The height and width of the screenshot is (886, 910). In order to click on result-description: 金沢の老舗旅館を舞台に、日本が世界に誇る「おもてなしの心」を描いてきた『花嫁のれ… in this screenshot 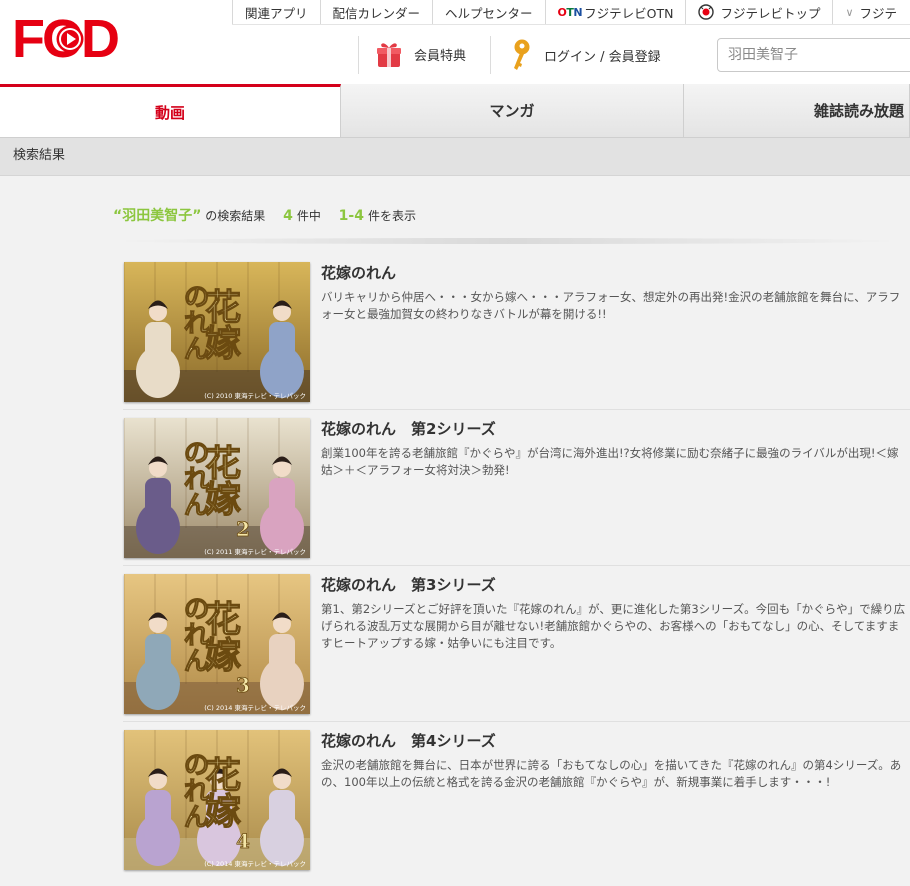, I will do `click(611, 773)`.